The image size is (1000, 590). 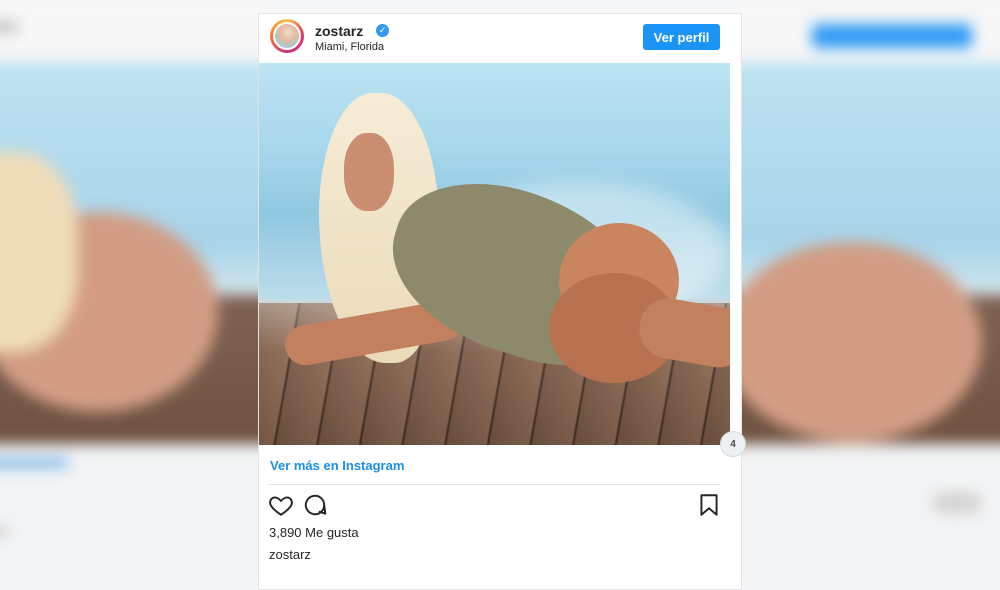 What do you see at coordinates (314, 532) in the screenshot?
I see `likes-count: 3,890 Me gusta` at bounding box center [314, 532].